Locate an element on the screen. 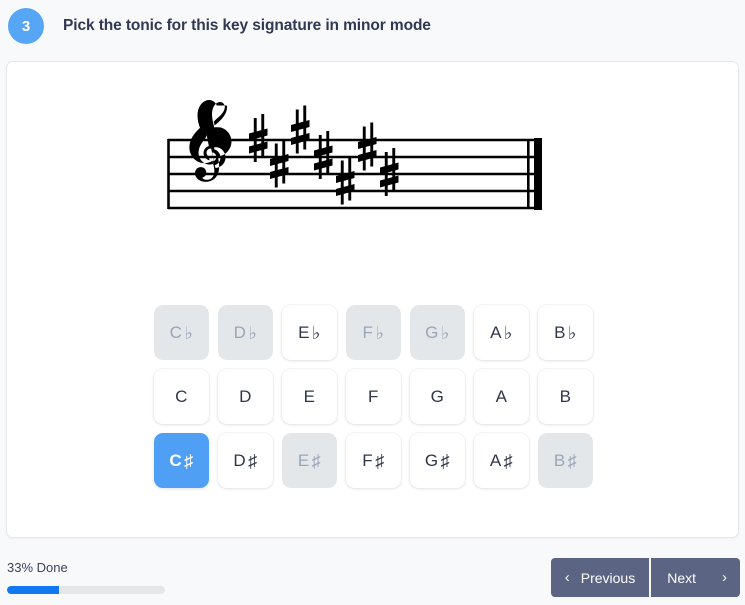 This screenshot has height=605, width=745. note-button-e-flat: E ♭ is located at coordinates (309, 332).